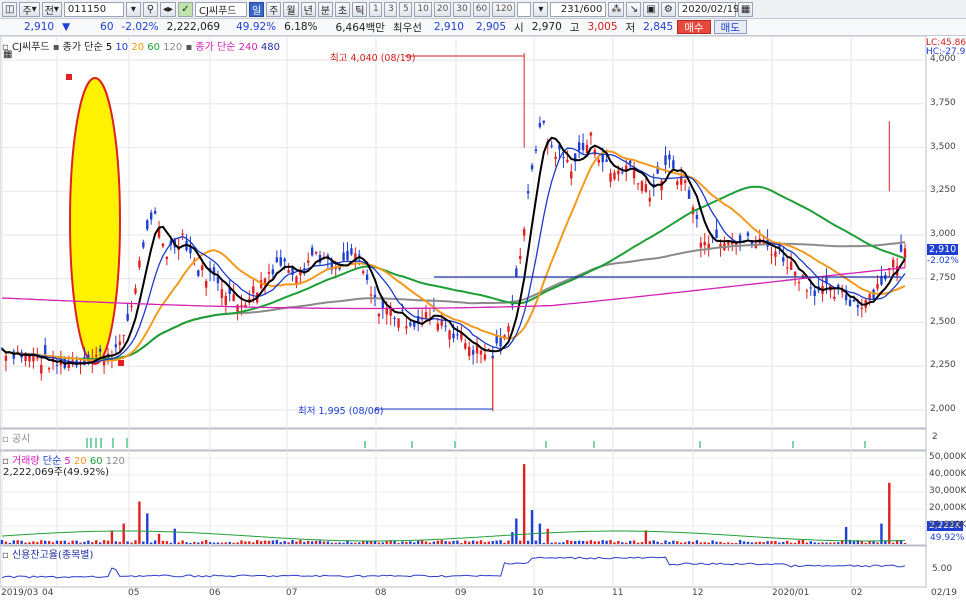  Describe the element at coordinates (185, 9) in the screenshot. I see `favorite-icon: ✓` at that location.